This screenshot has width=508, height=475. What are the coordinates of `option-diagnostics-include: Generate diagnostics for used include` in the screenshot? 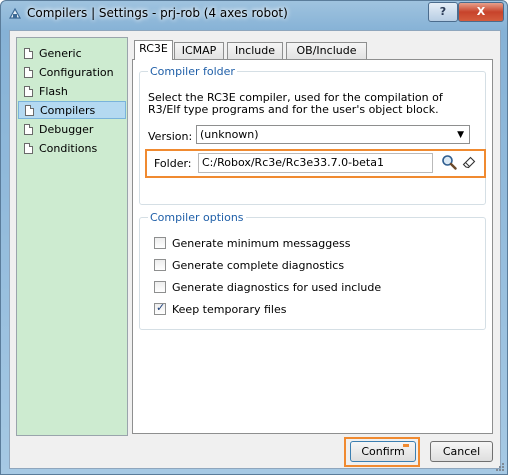 It's located at (267, 287).